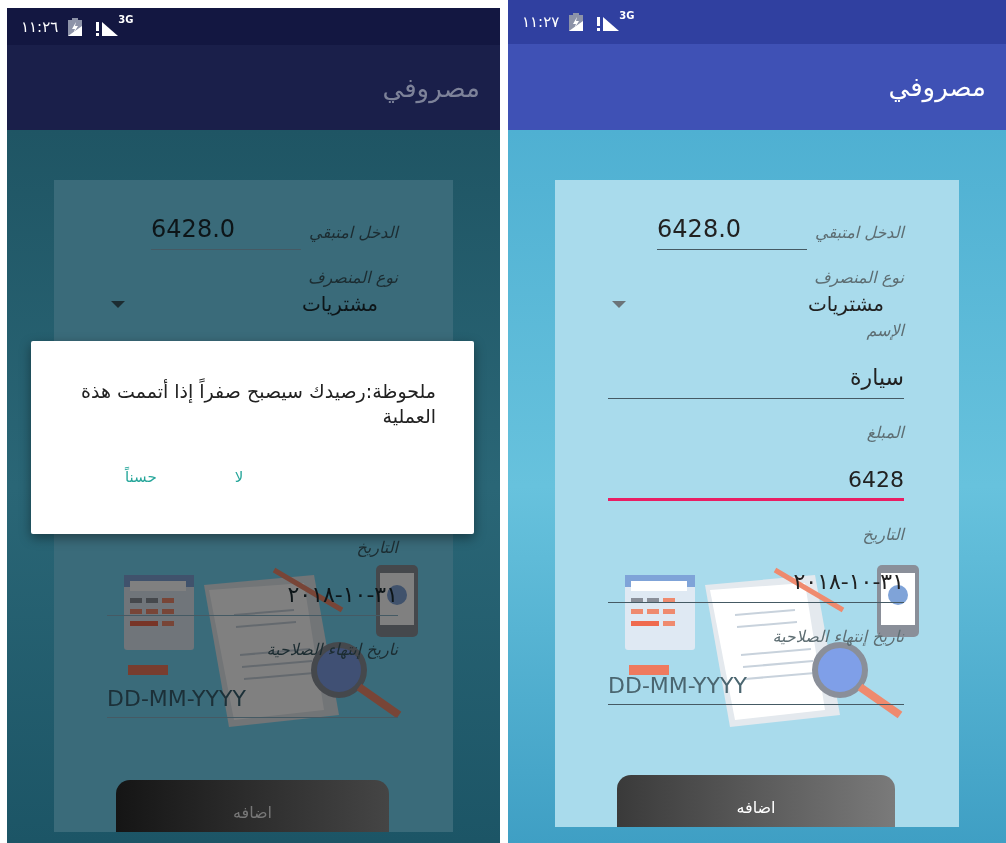 This screenshot has width=1006, height=843. What do you see at coordinates (756, 476) in the screenshot?
I see `text-field: 6428` at bounding box center [756, 476].